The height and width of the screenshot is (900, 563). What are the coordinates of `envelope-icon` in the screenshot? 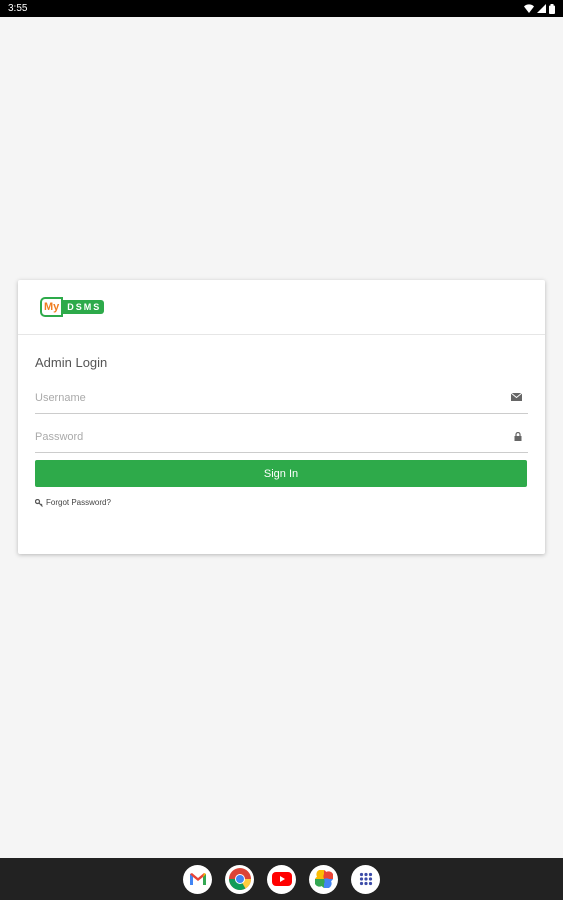 It's located at (516, 397).